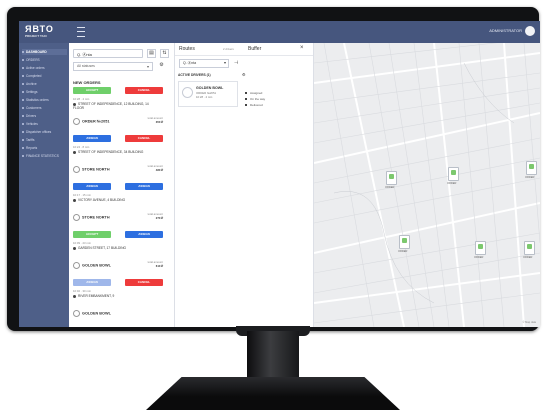 This screenshot has width=546, height=410. I want to click on driver-search-input: Q. Ⓐnta, so click(204, 63).